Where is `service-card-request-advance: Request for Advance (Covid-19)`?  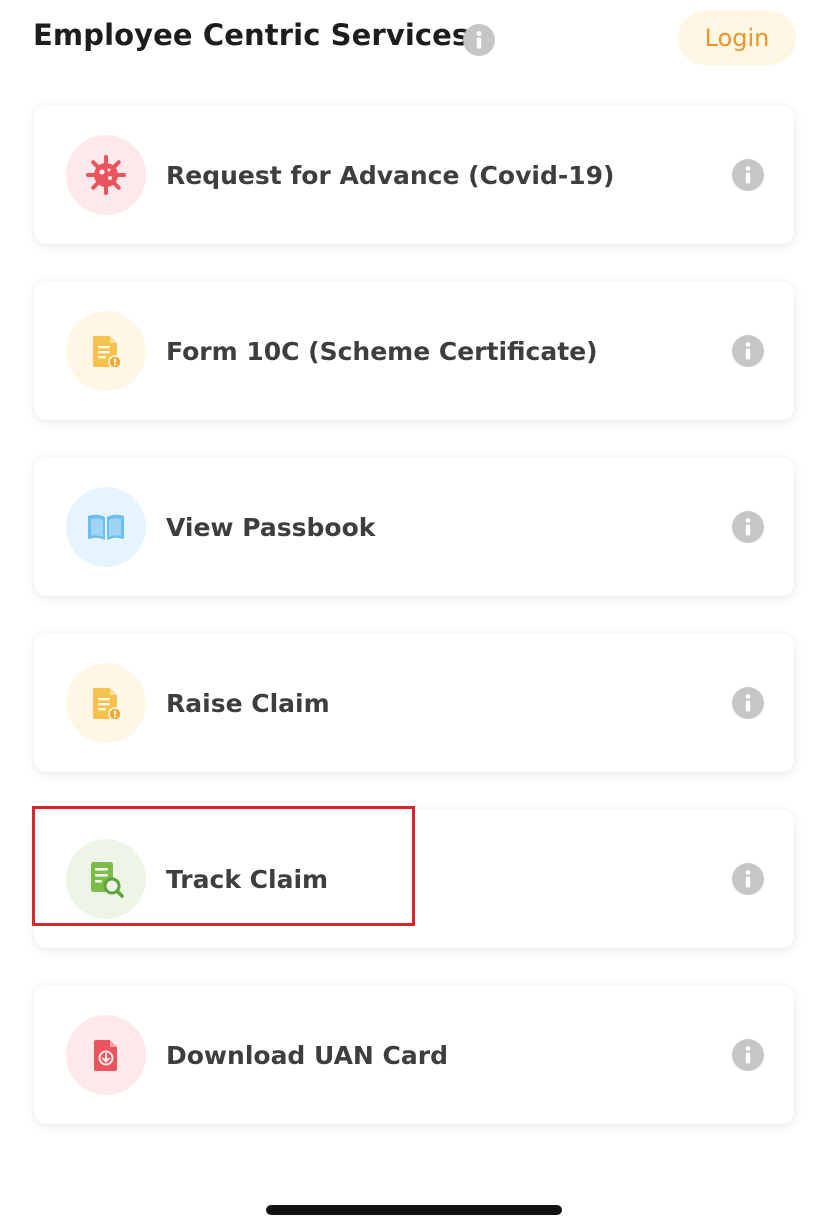 service-card-request-advance: Request for Advance (Covid-19) is located at coordinates (414, 175).